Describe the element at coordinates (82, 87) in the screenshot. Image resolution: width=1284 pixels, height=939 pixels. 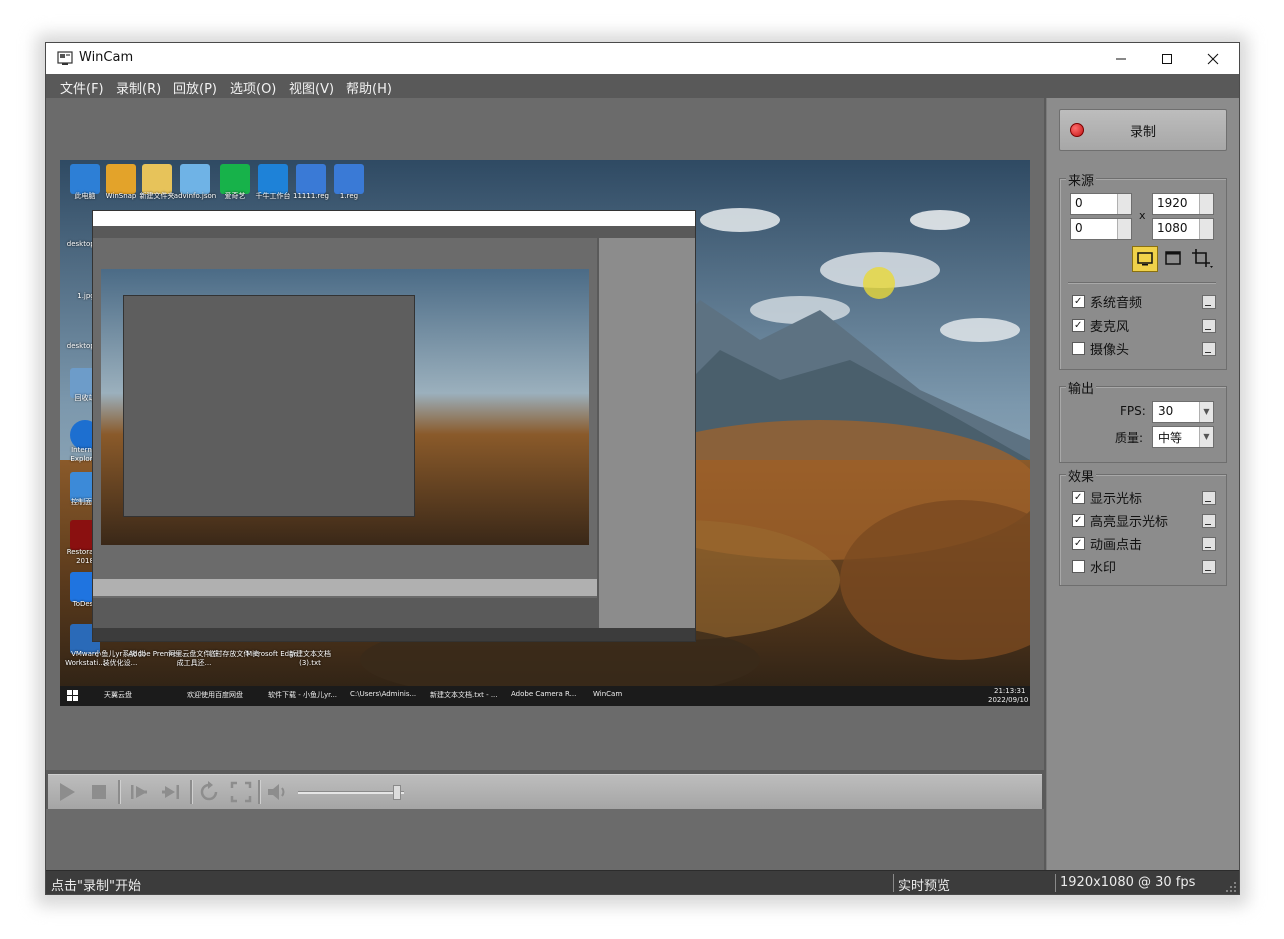
I see `menu-file: 文件(F)` at that location.